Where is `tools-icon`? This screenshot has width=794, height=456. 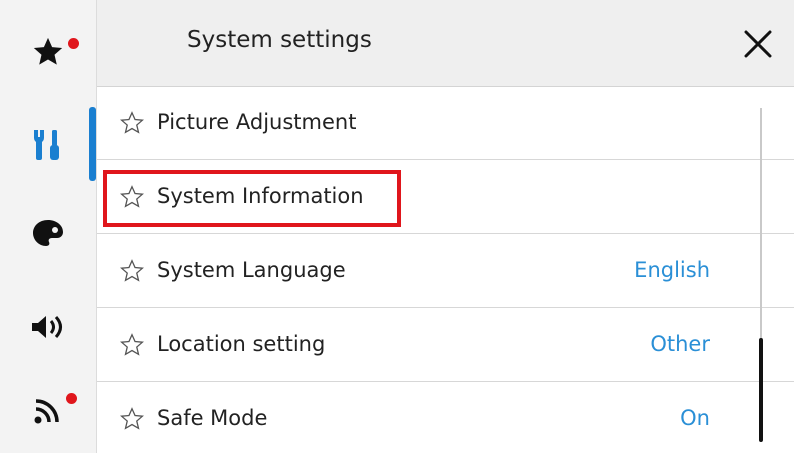 tools-icon is located at coordinates (46, 145).